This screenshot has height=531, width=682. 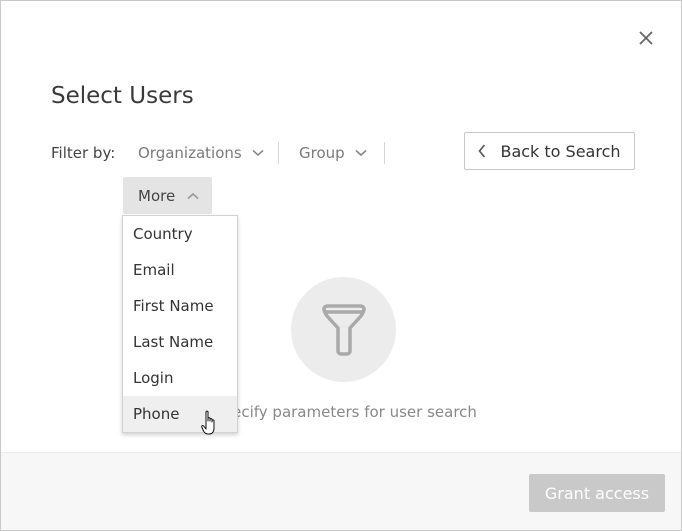 What do you see at coordinates (180, 342) in the screenshot?
I see `menu-item-last-name: Last Name` at bounding box center [180, 342].